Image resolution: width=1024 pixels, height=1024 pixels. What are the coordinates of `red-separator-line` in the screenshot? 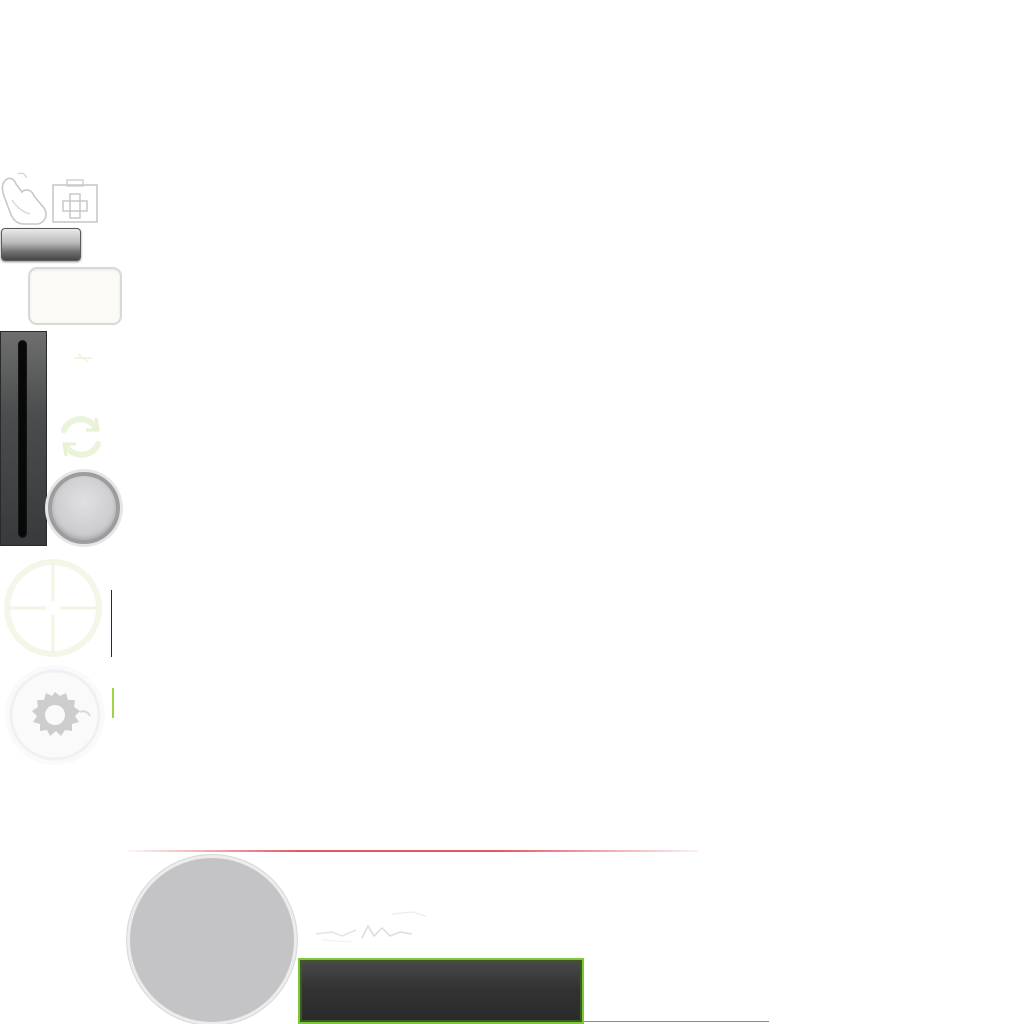 It's located at (413, 851).